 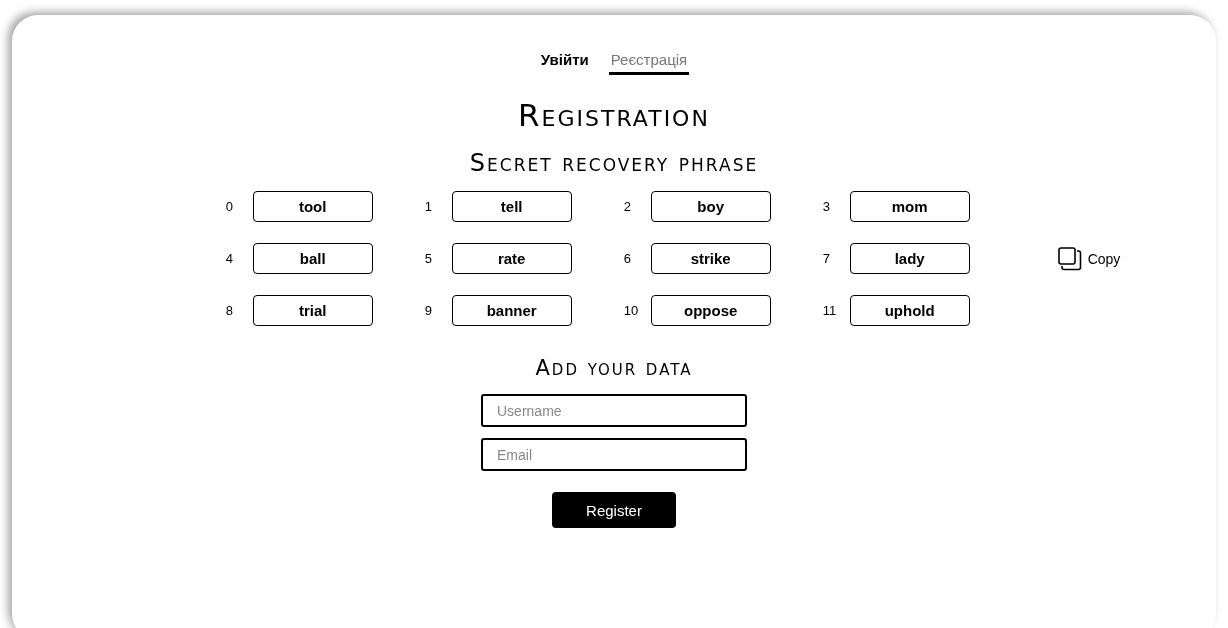 I want to click on phrase-word: rate, so click(x=511, y=258).